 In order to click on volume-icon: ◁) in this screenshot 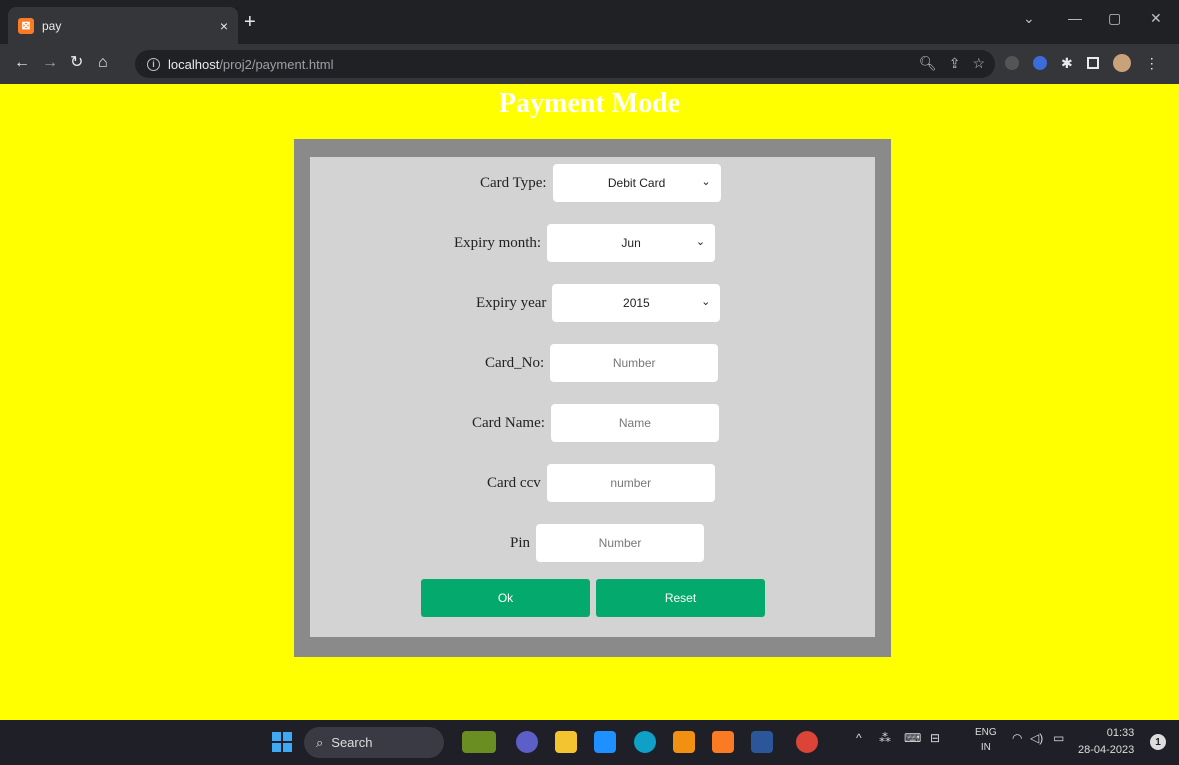, I will do `click(1036, 738)`.